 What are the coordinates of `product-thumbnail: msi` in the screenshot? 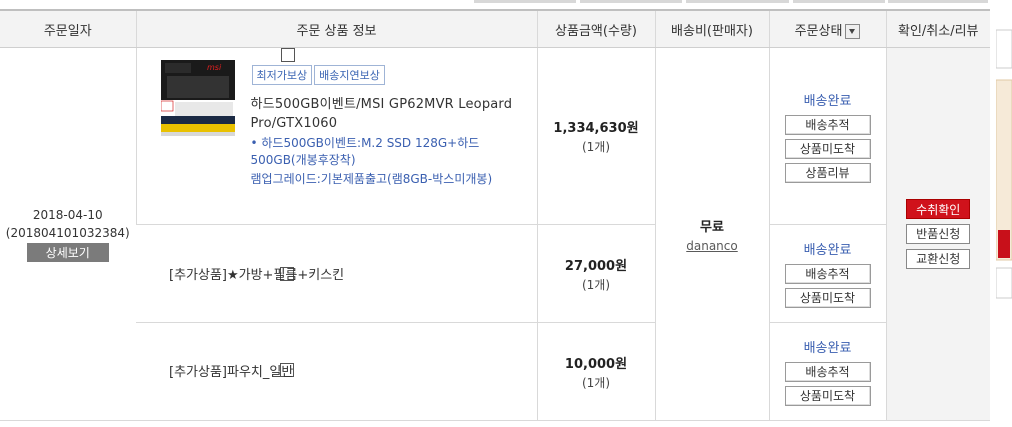 It's located at (197, 98).